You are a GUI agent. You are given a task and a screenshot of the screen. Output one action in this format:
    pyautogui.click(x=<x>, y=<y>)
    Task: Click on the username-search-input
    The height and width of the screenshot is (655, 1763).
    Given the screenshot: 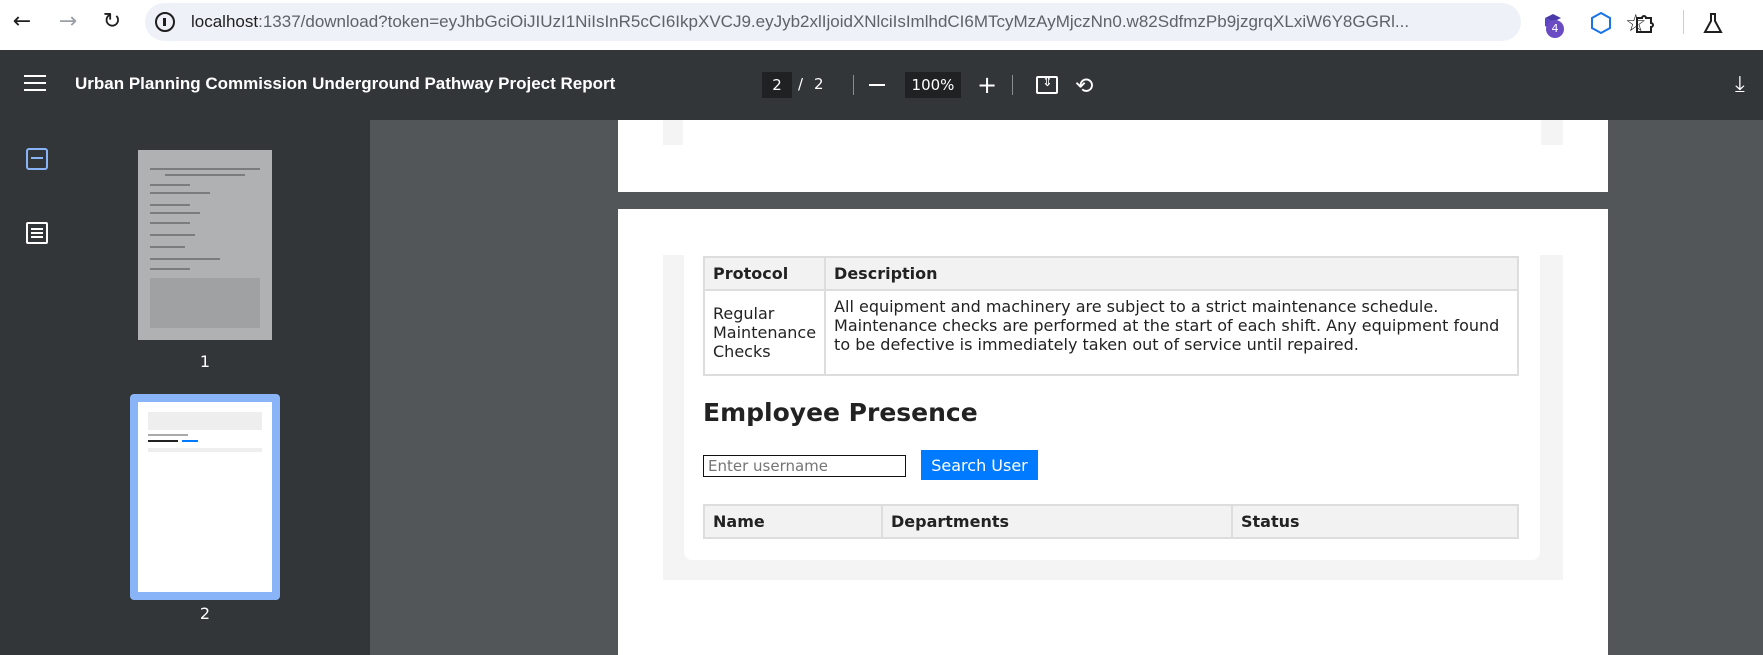 What is the action you would take?
    pyautogui.click(x=804, y=466)
    